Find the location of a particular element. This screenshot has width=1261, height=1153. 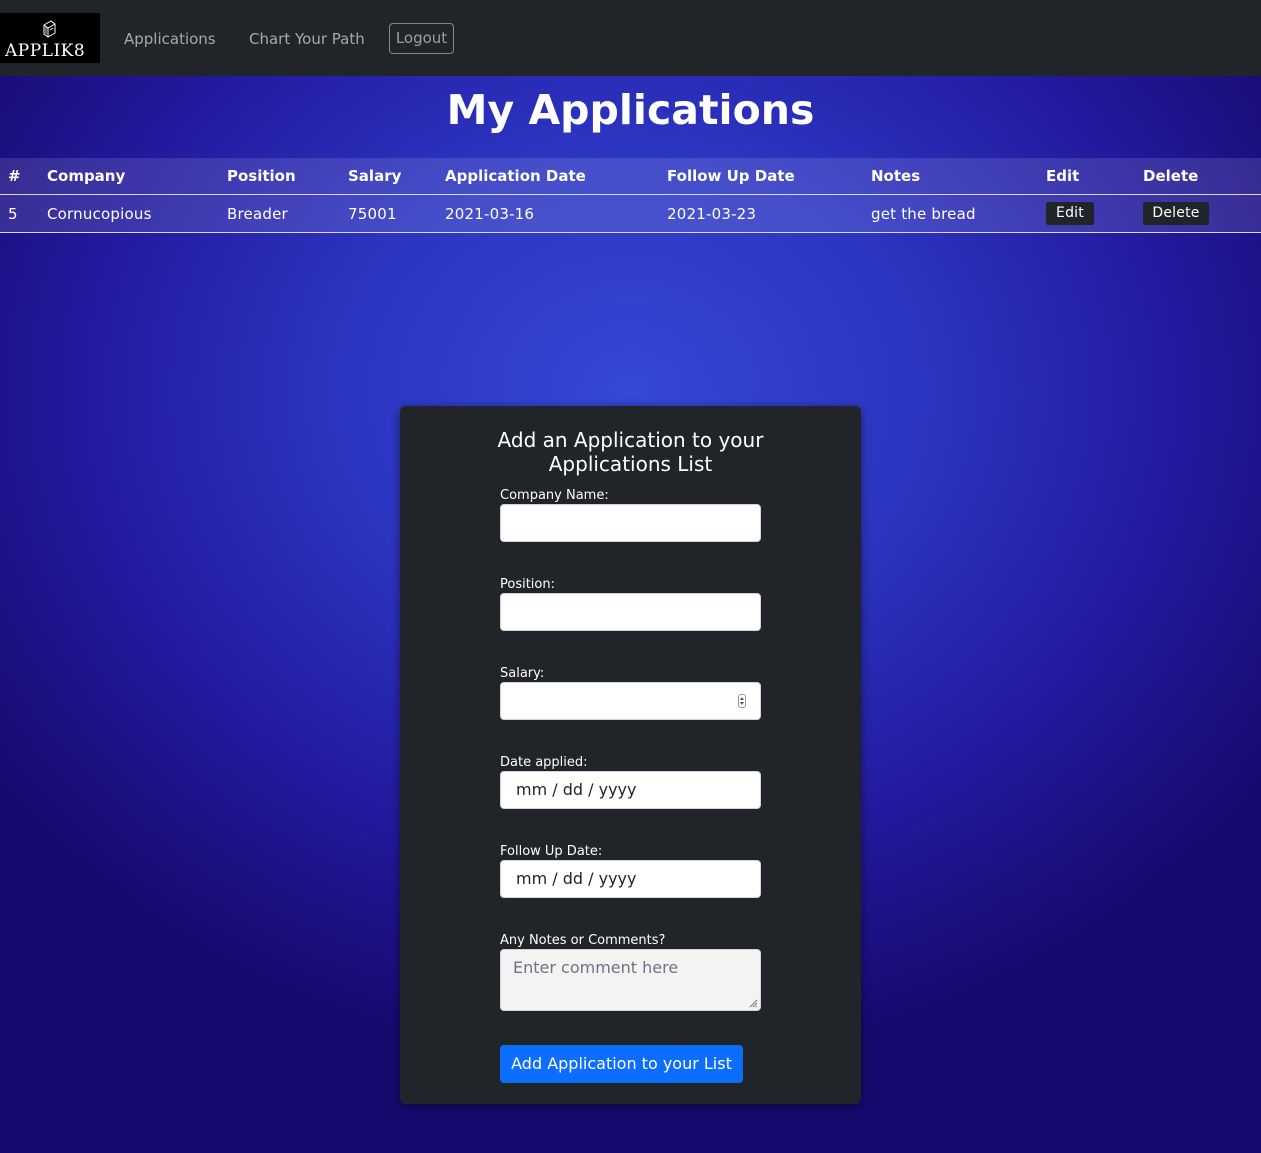

notes-textarea: Enter comment here is located at coordinates (630, 980).